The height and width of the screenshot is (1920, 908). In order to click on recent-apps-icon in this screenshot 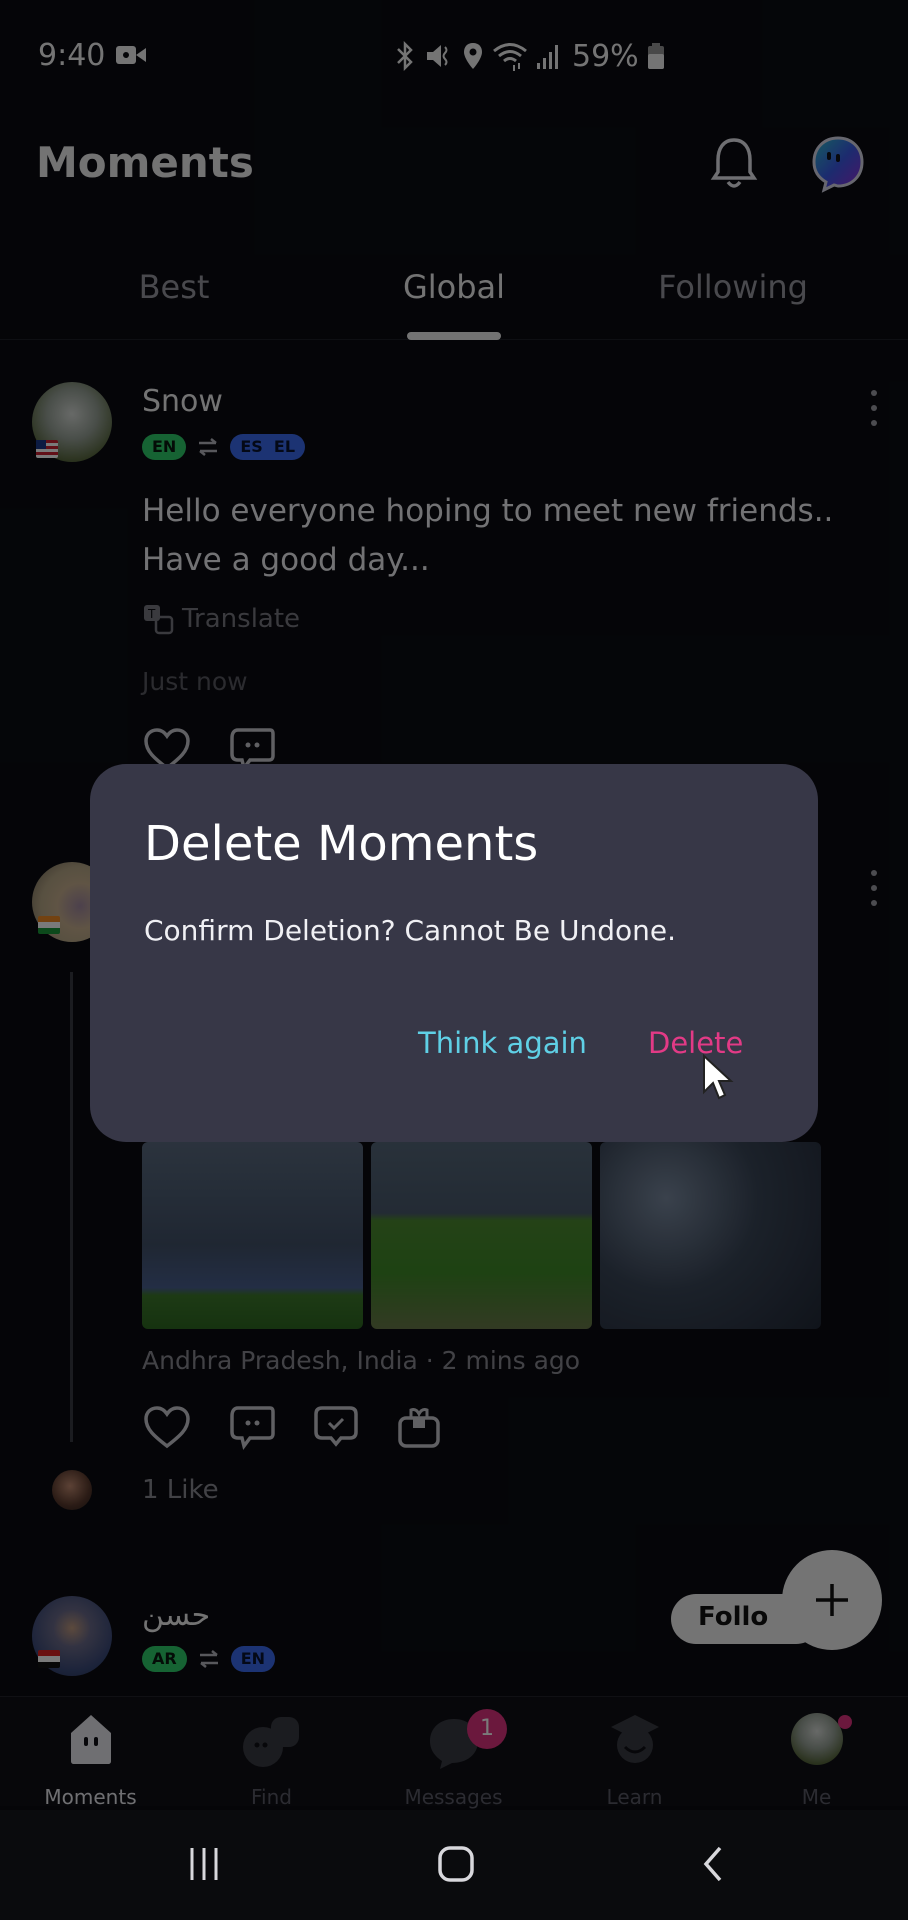, I will do `click(204, 1864)`.